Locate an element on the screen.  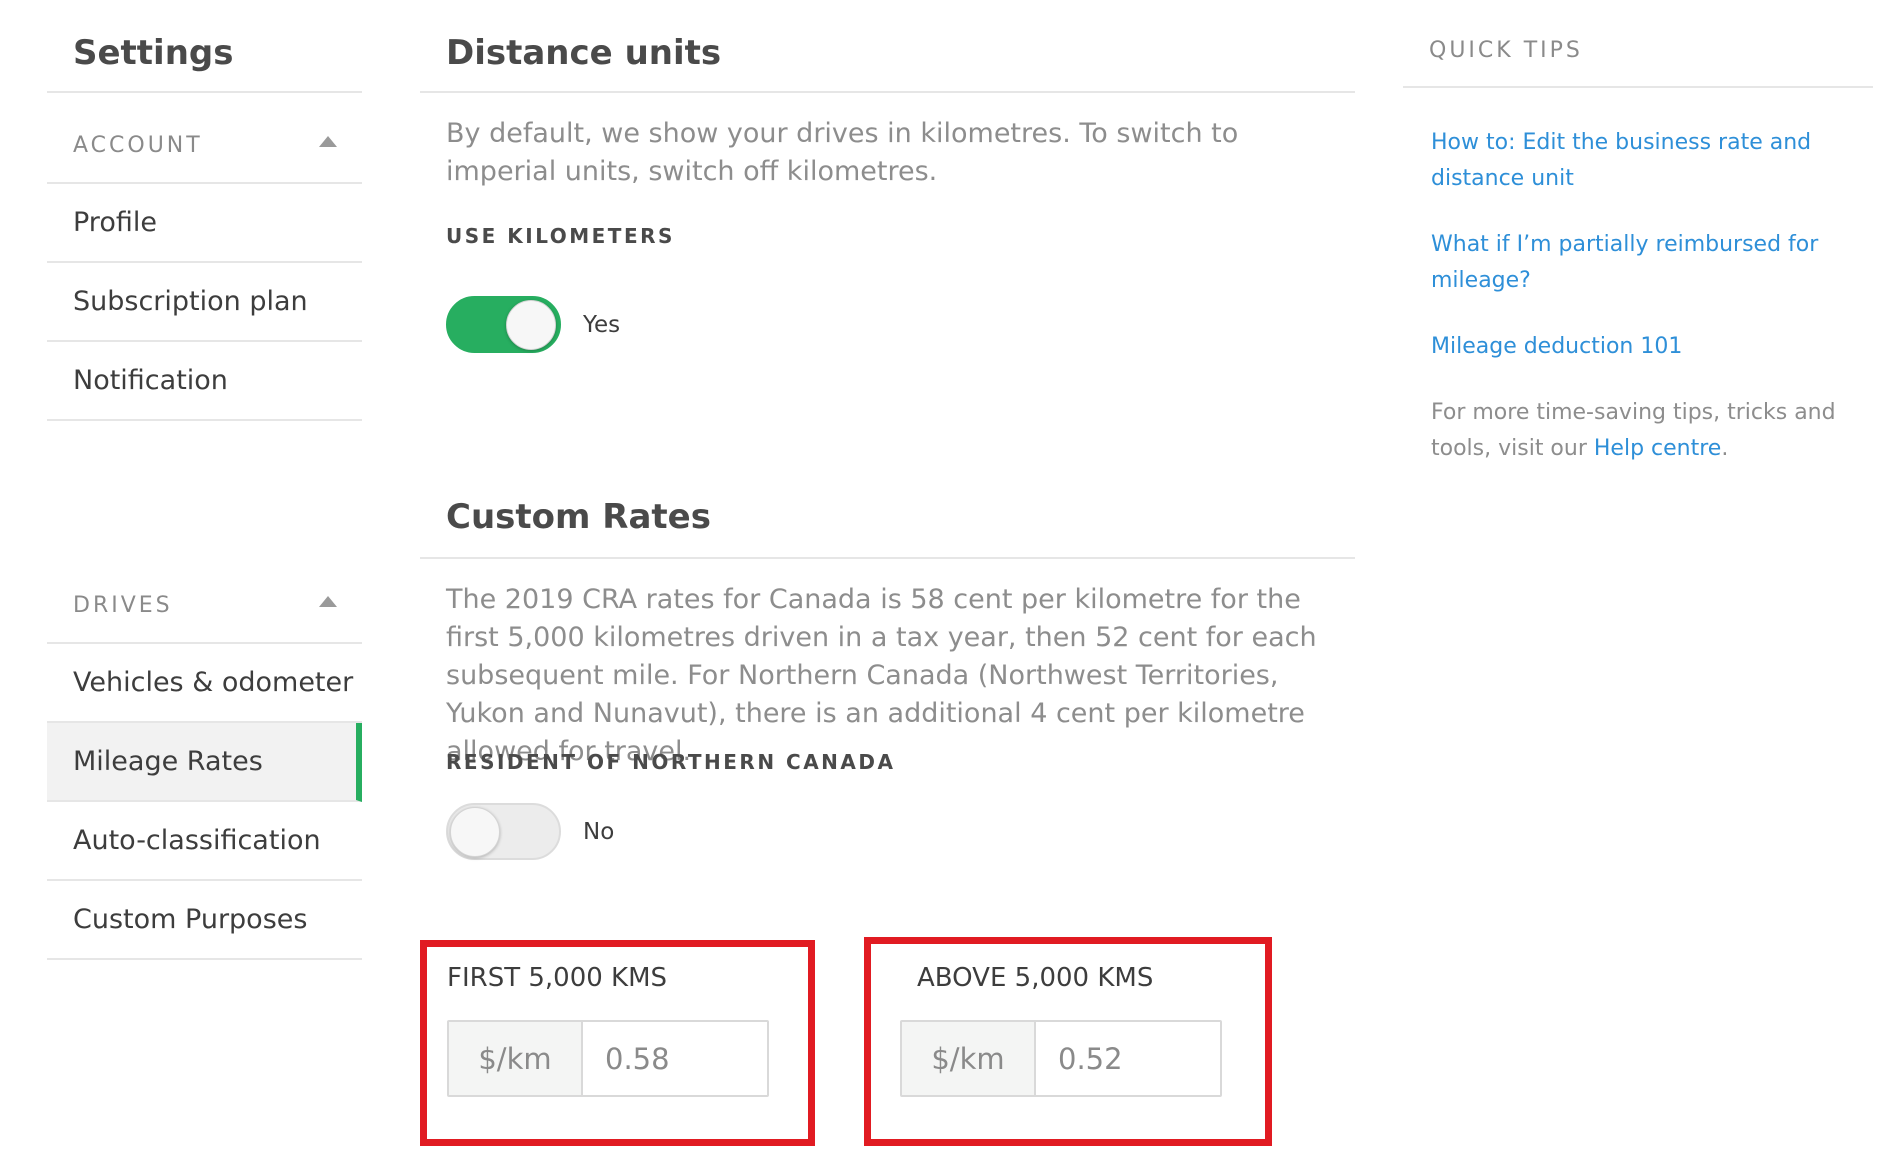
sidebar-item-vehicles-odometer: Vehicles & odometer is located at coordinates (204, 683).